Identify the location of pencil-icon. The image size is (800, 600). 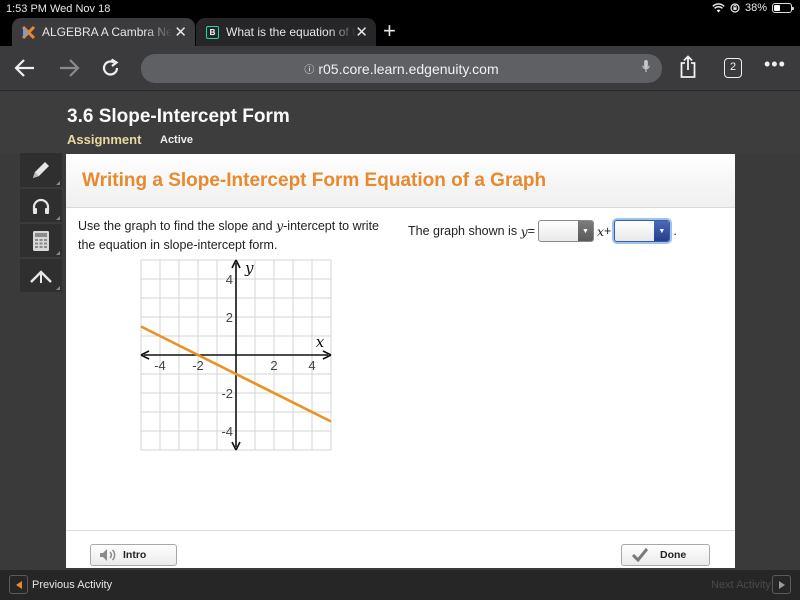
(41, 170).